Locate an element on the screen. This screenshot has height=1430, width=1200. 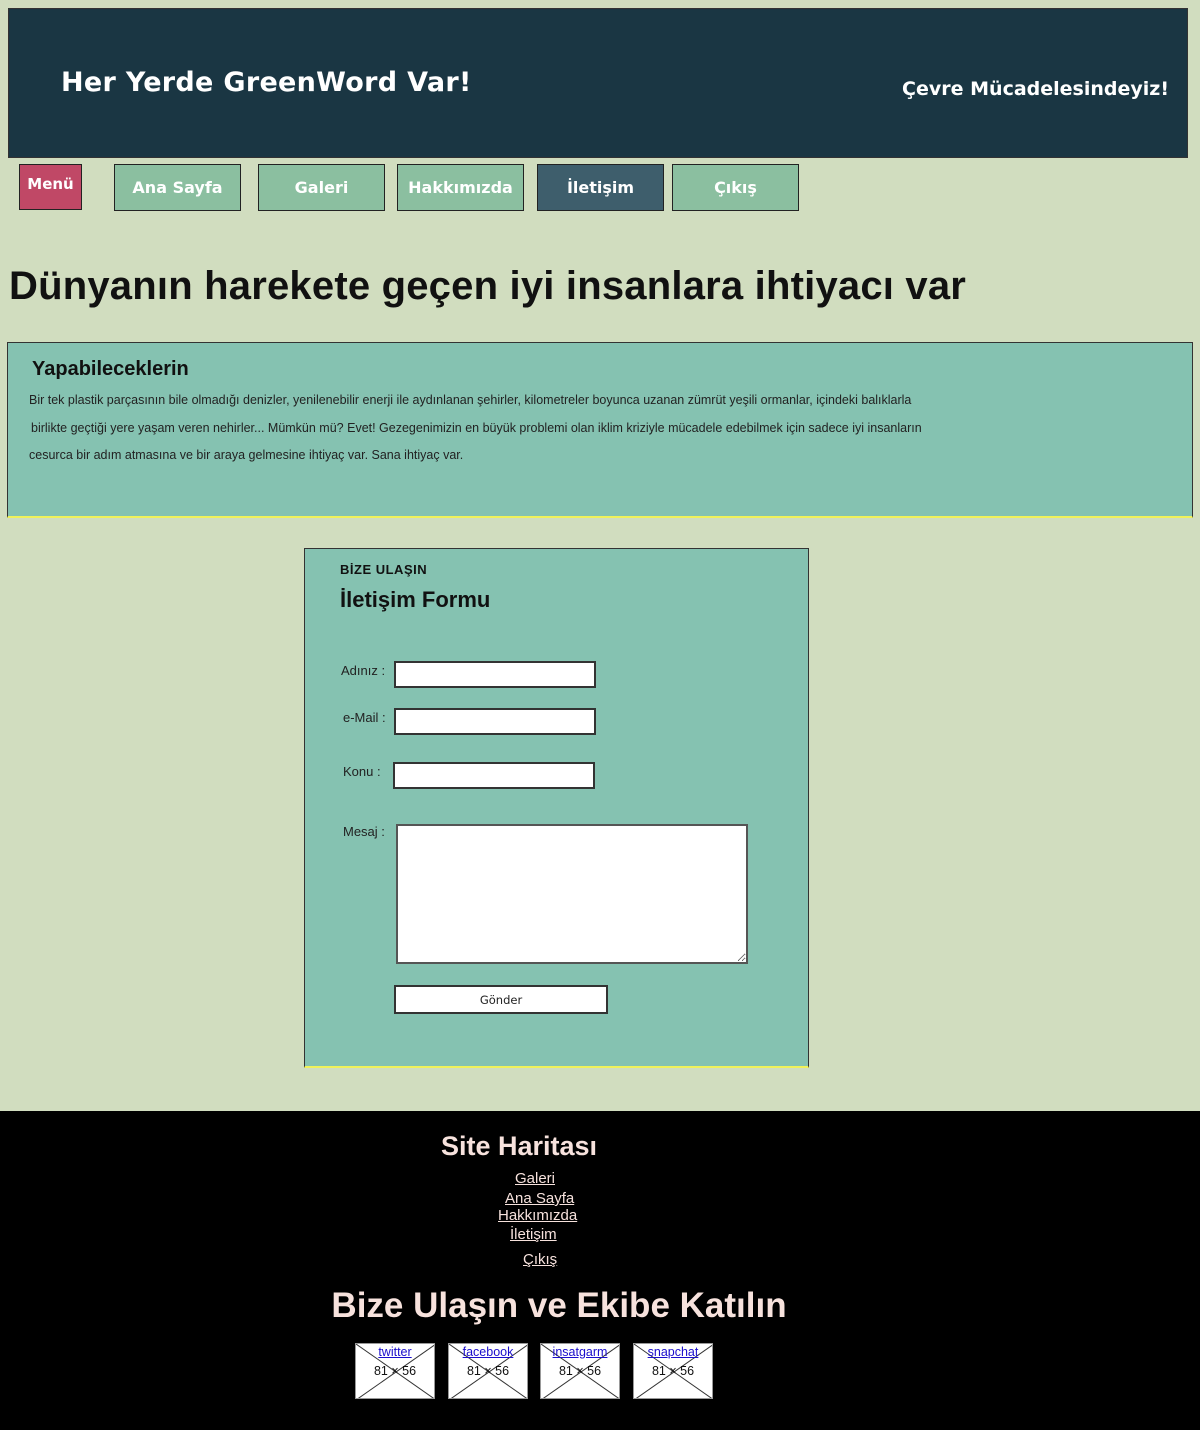
sitemap-link-gallery: Galeri is located at coordinates (535, 1178).